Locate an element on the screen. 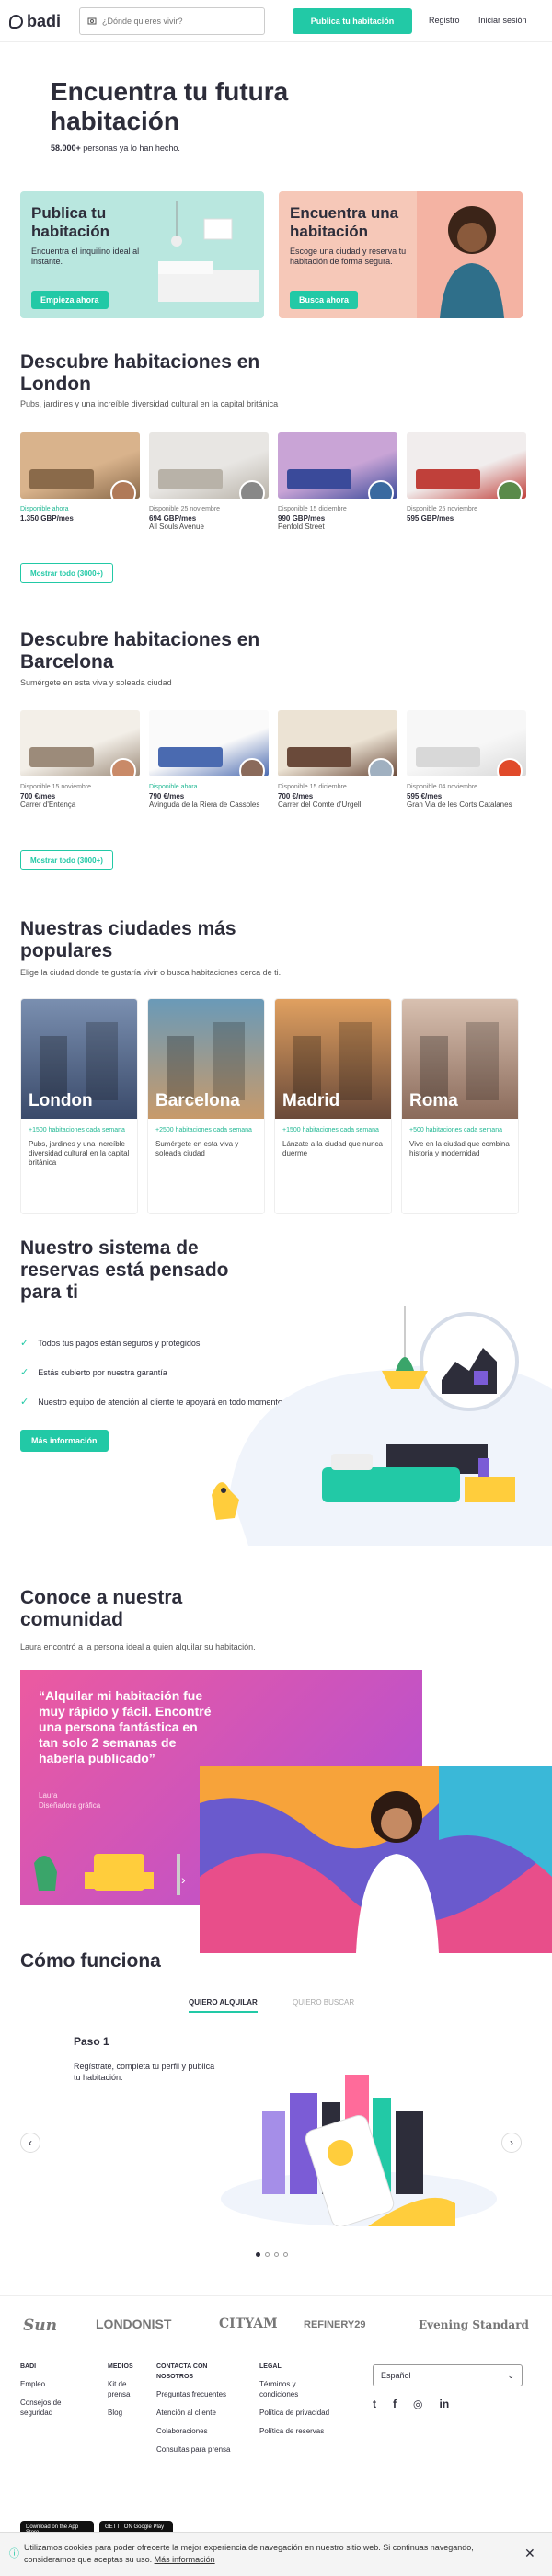 The image size is (552, 2576). listing-availability: Disponible 25 noviembre is located at coordinates (185, 509).